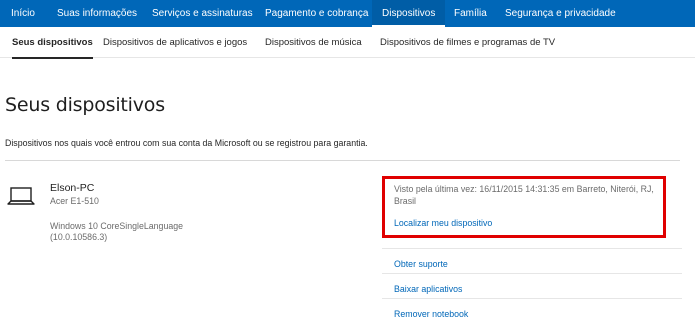 This screenshot has width=695, height=331. I want to click on laptop-icon, so click(21, 196).